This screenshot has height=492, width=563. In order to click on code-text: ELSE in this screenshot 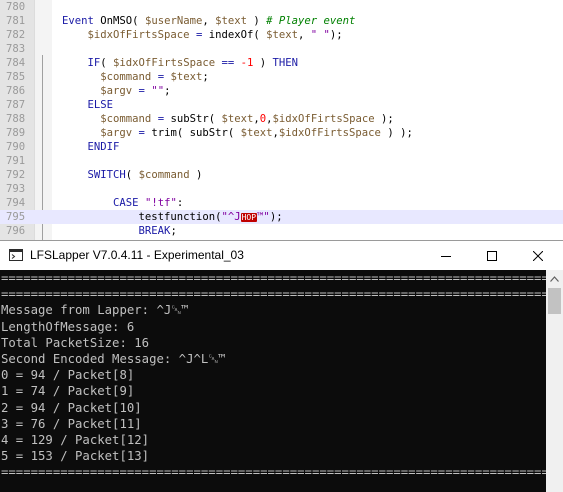, I will do `click(88, 105)`.